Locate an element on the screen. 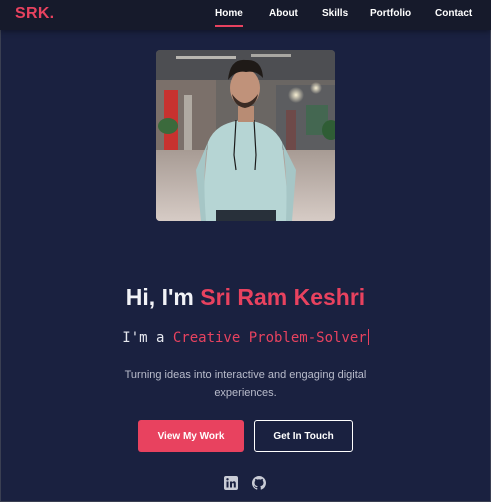  hero-name: Sri Ram Keshri is located at coordinates (283, 297).